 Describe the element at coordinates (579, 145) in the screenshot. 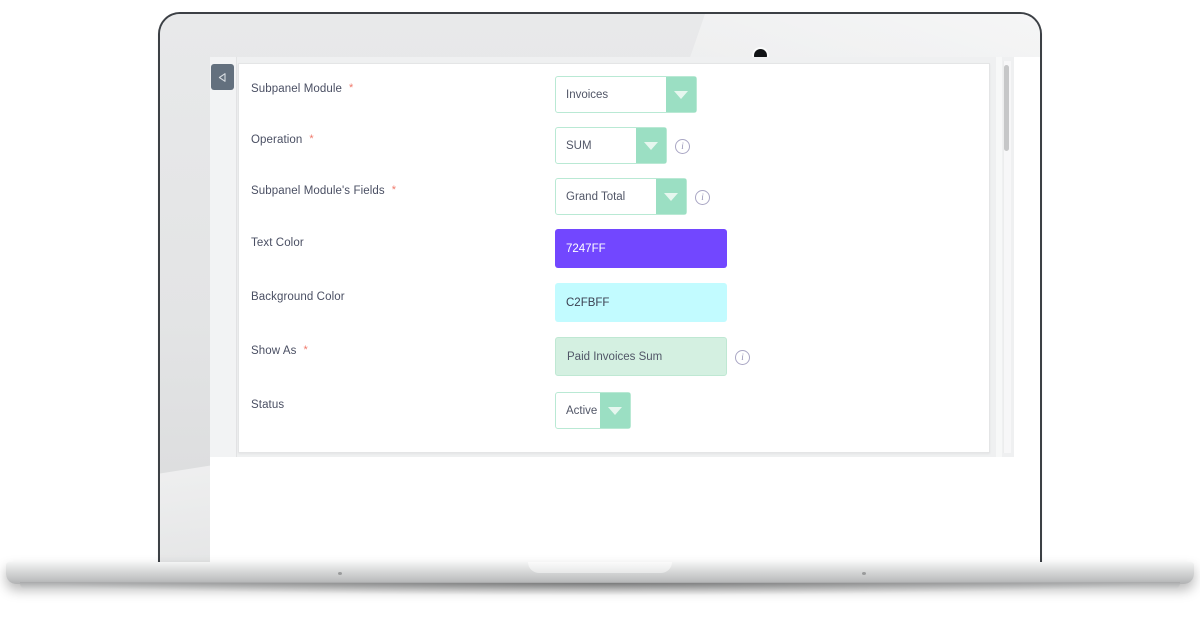

I see `select-operation-value: SUM` at that location.